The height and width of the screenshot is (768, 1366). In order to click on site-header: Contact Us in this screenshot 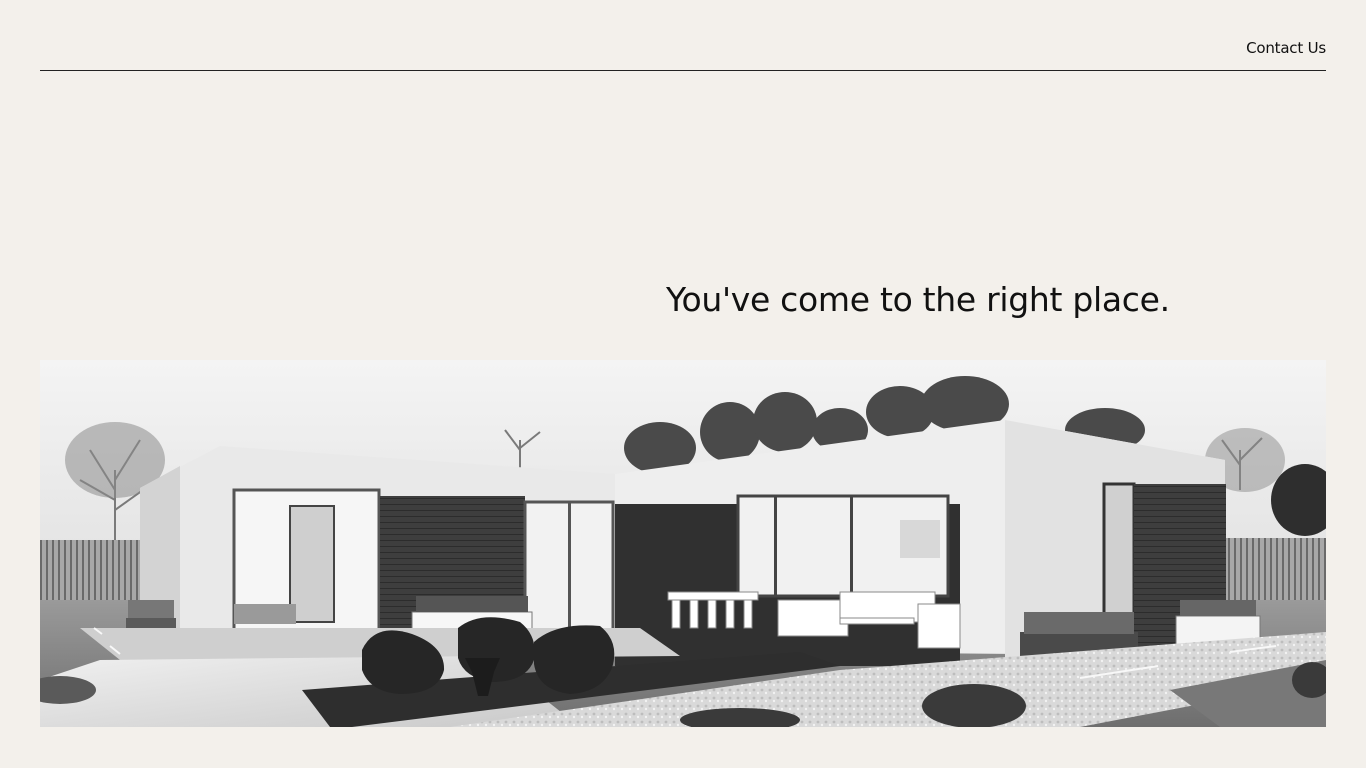, I will do `click(683, 35)`.